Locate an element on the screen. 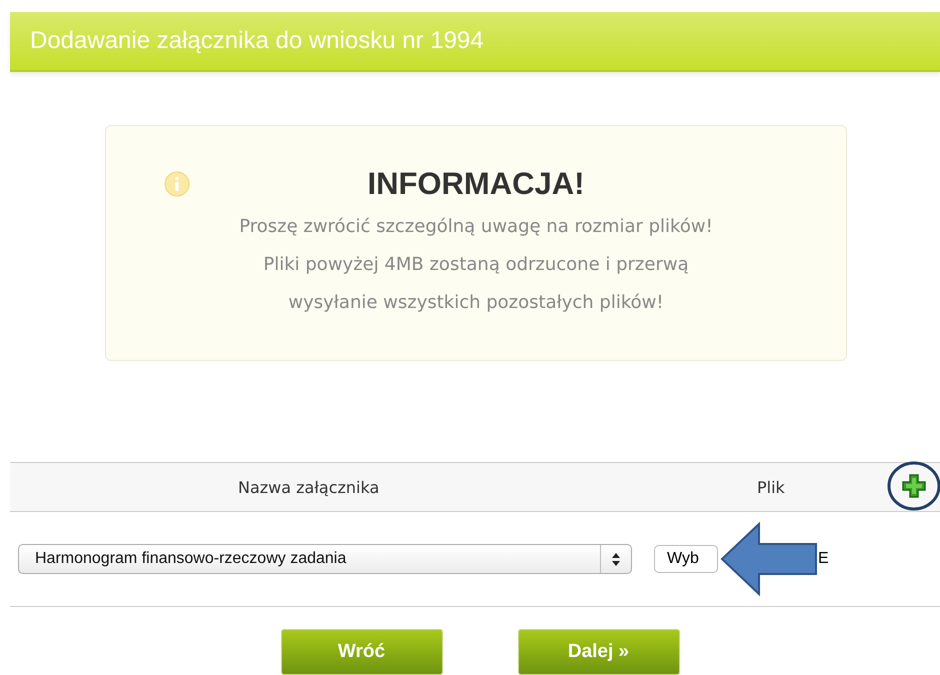  info-title: INFORMACJA! is located at coordinates (476, 183).